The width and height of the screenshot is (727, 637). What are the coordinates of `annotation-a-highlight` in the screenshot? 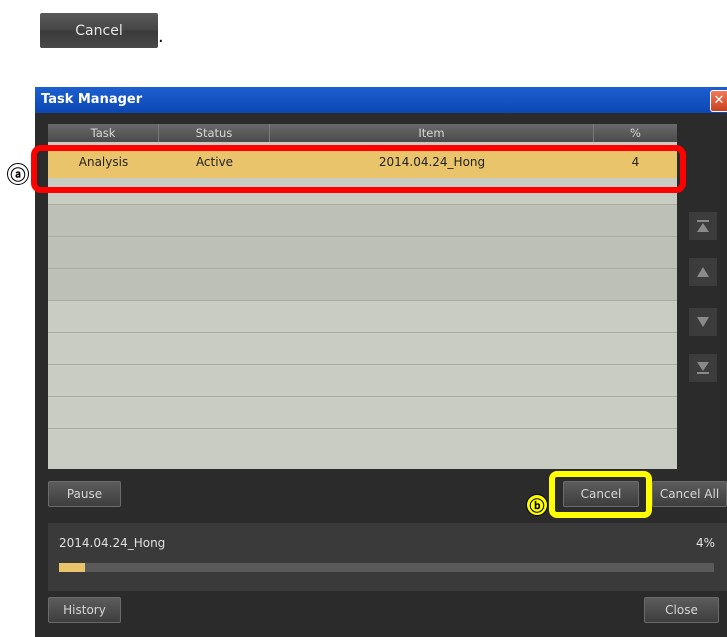 It's located at (358, 169).